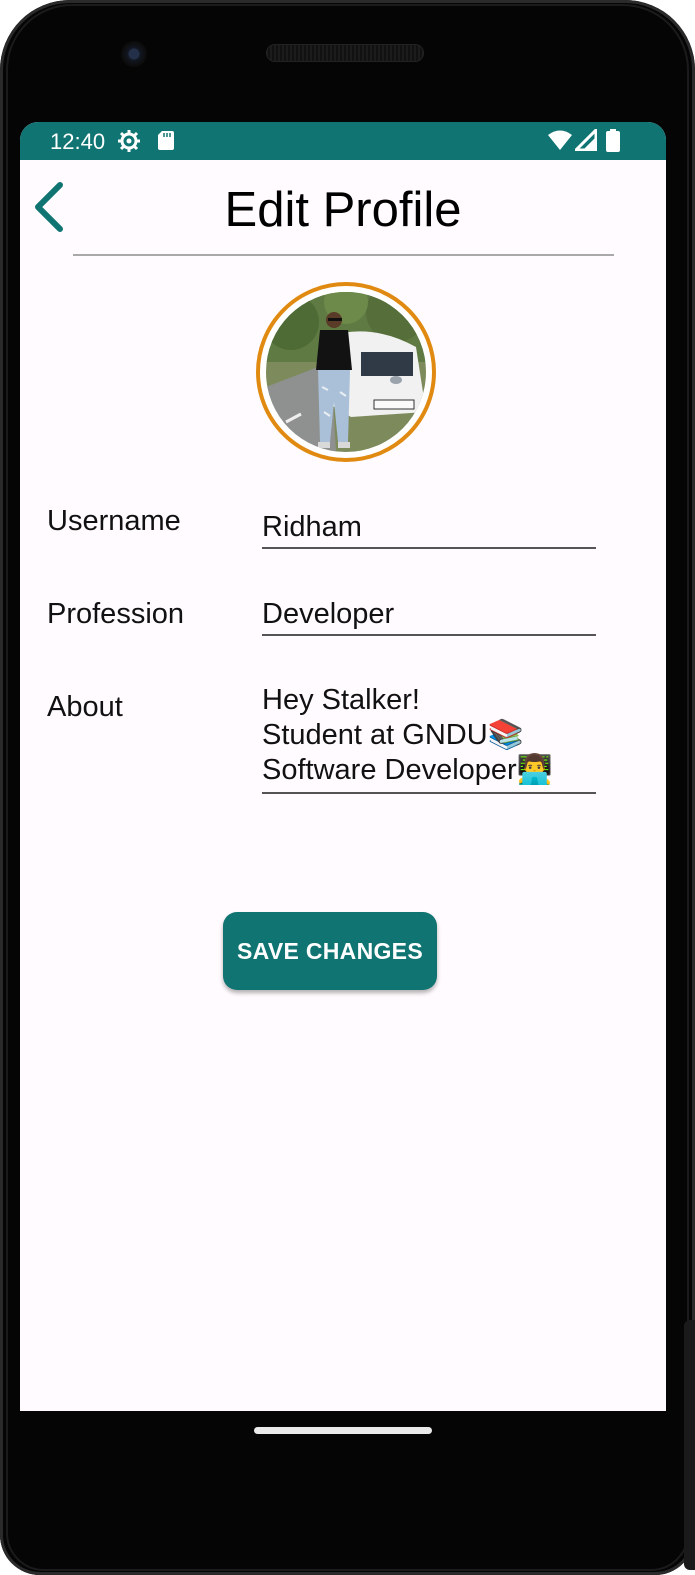  Describe the element at coordinates (341, 700) in the screenshot. I see `about-line: Hey Stalker!` at that location.